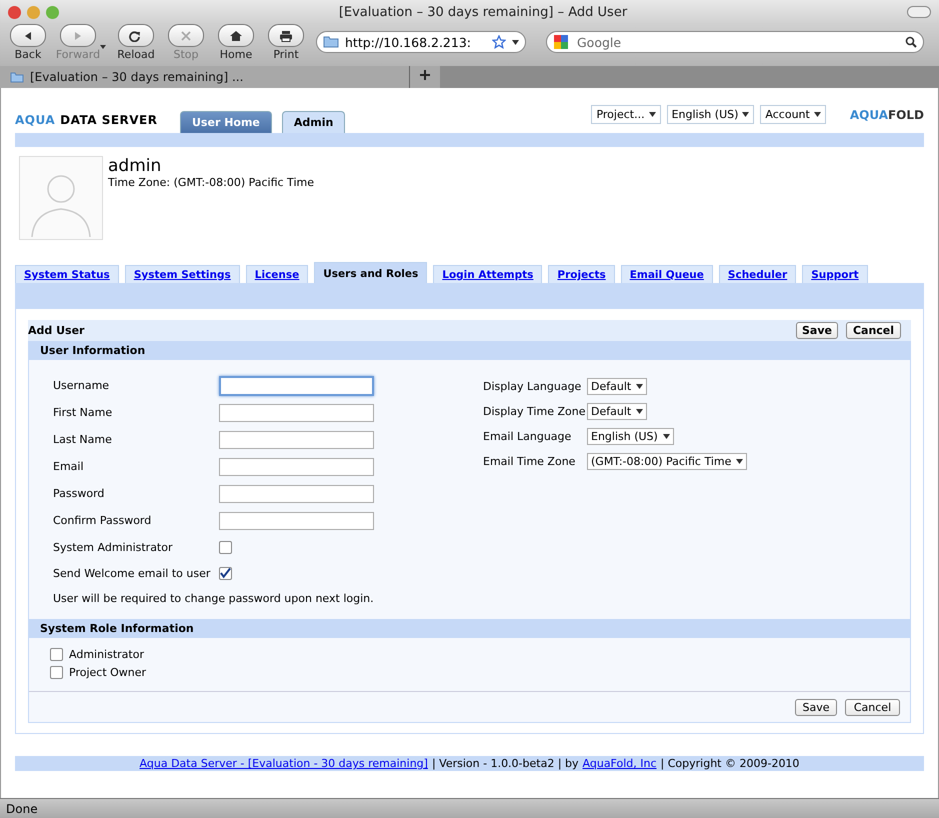 The image size is (939, 818). I want to click on zoom-icon, so click(52, 12).